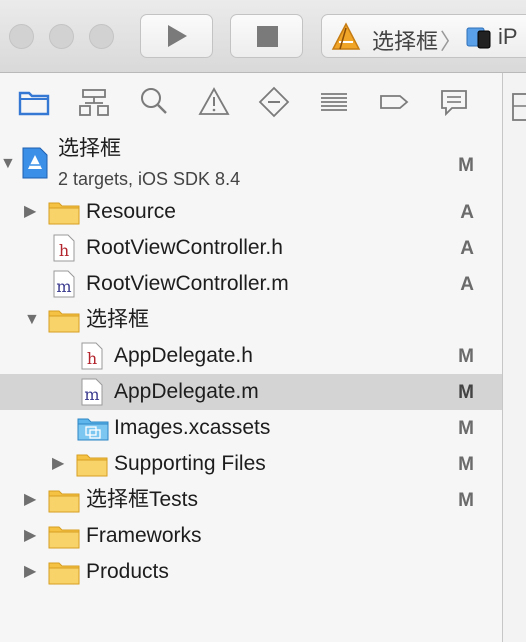  I want to click on tree-item-label: AppDelegate.m, so click(186, 391).